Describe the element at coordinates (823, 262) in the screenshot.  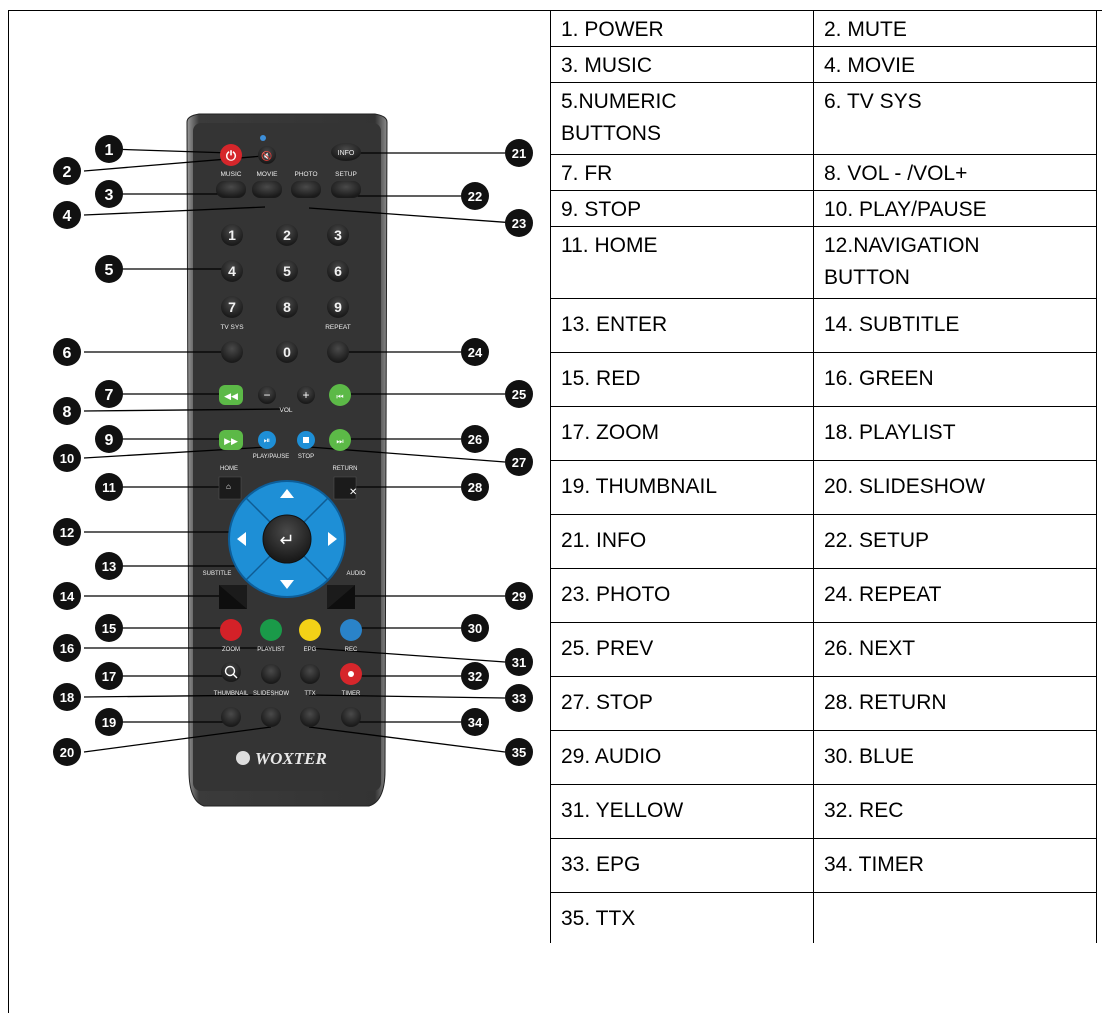
I see `legend-row: 11. HOME 12.NAVIGATION BUTTON` at that location.